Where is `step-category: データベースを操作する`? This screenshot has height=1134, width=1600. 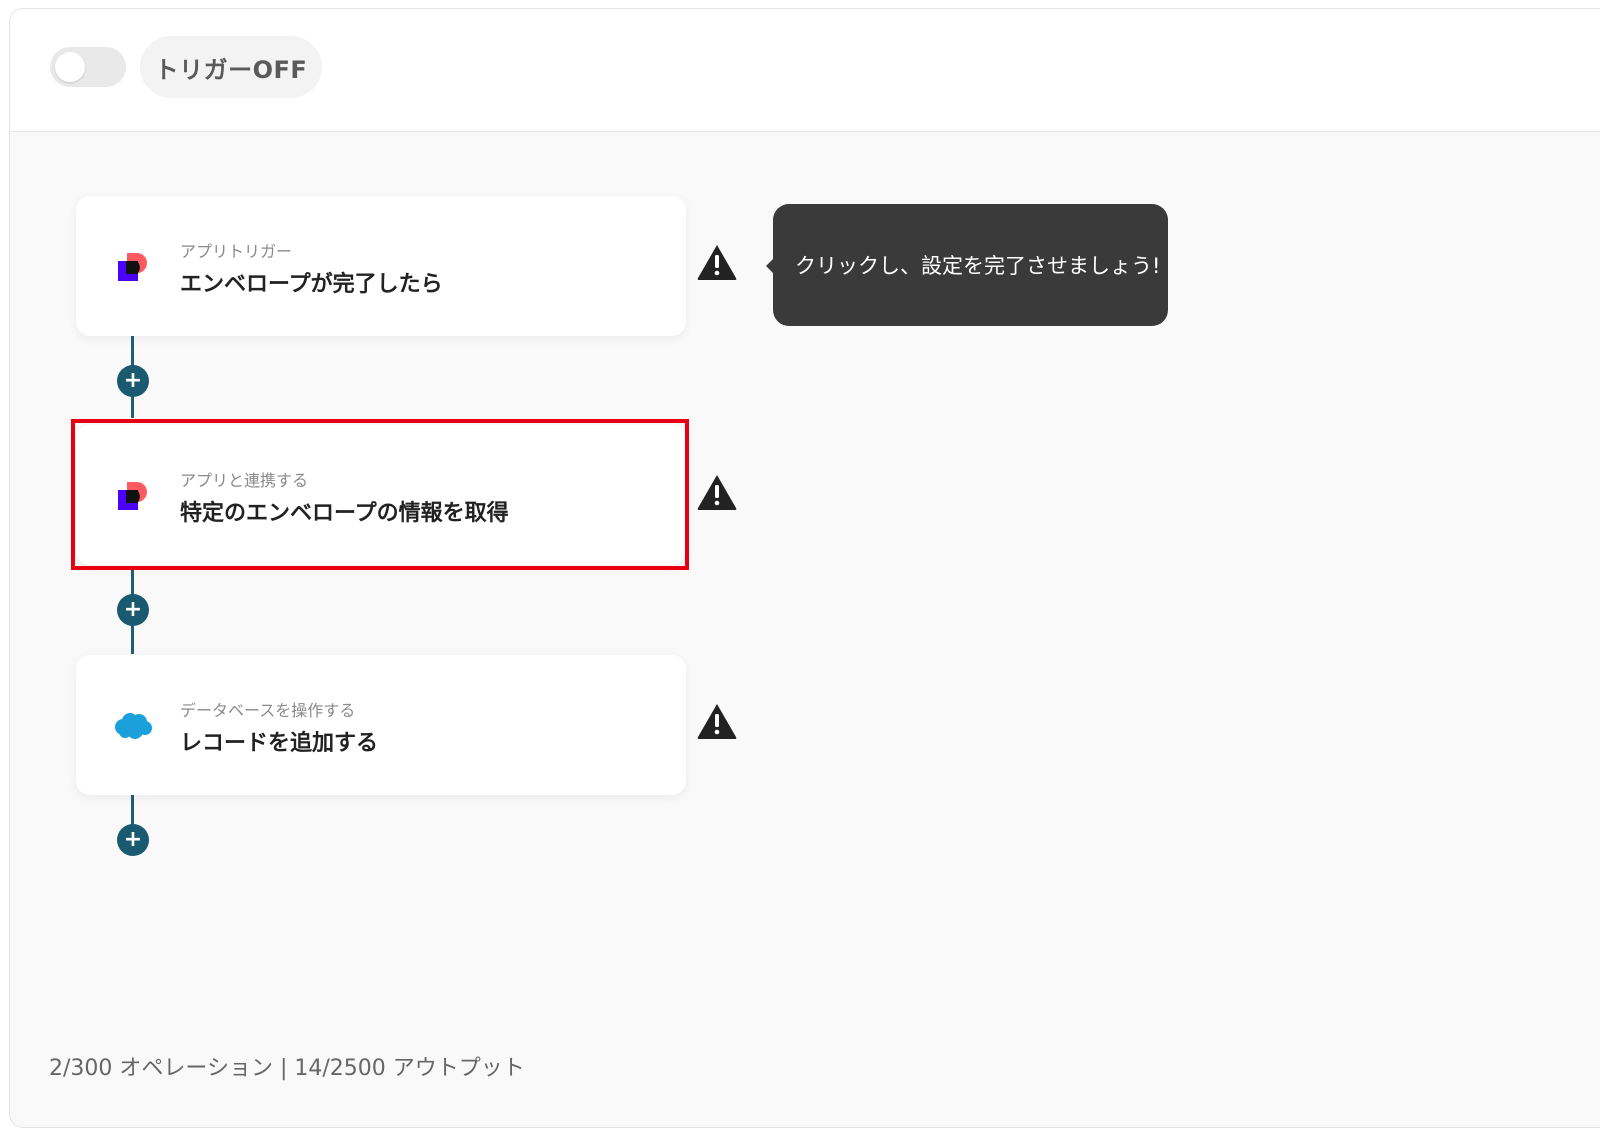 step-category: データベースを操作する is located at coordinates (268, 710).